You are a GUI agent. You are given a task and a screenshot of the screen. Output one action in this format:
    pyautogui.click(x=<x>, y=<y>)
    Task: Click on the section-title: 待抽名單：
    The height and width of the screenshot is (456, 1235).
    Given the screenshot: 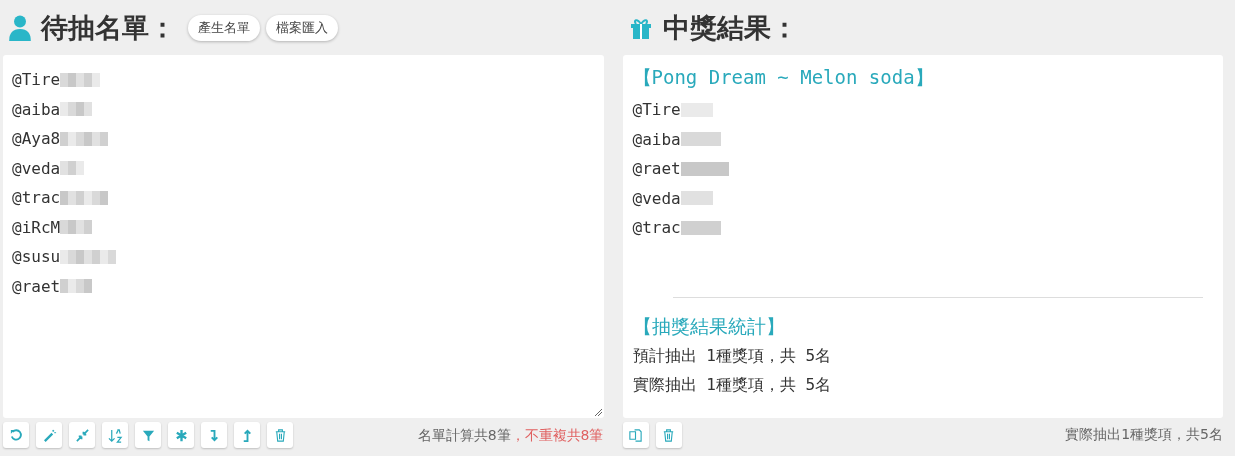 What is the action you would take?
    pyautogui.click(x=108, y=27)
    